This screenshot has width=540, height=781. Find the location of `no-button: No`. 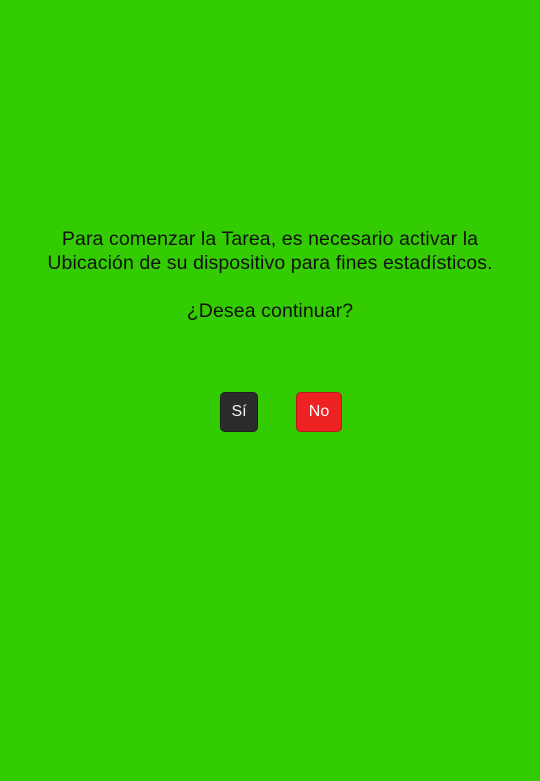

no-button: No is located at coordinates (319, 412).